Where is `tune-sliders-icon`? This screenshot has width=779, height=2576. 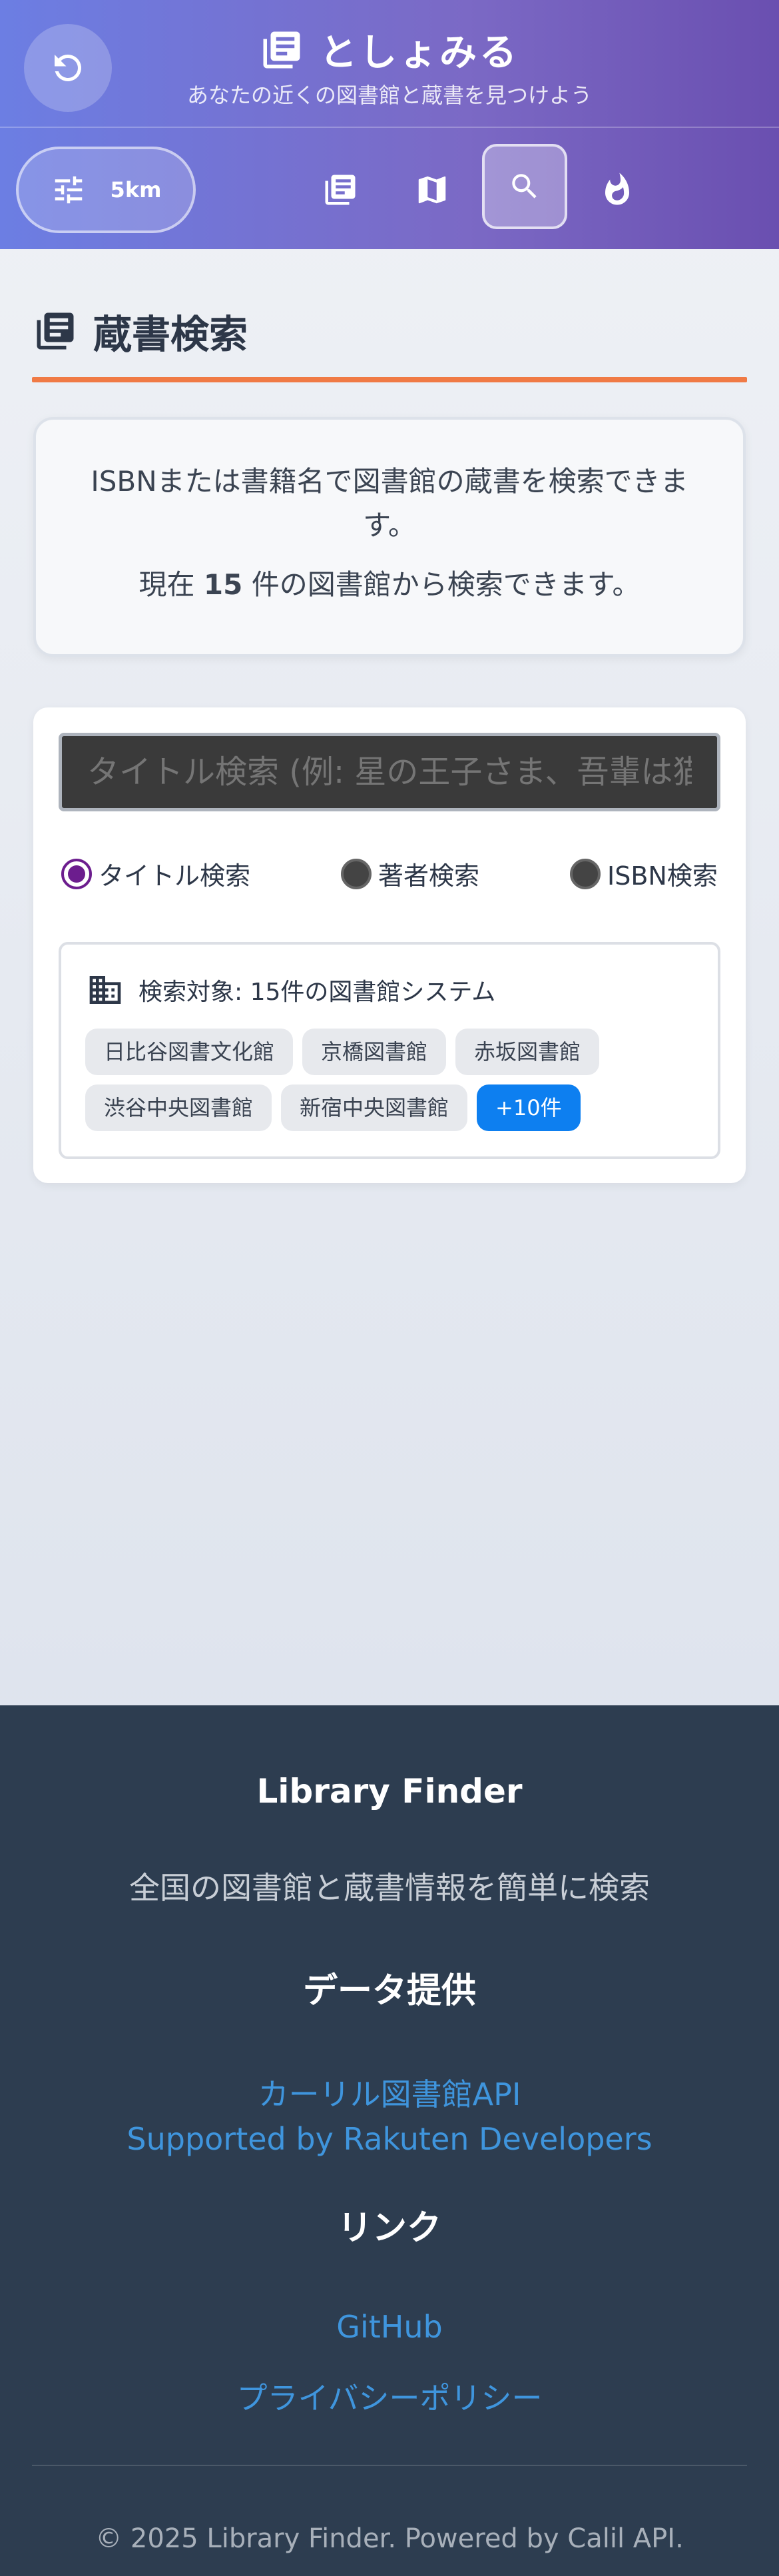
tune-sliders-icon is located at coordinates (68, 190).